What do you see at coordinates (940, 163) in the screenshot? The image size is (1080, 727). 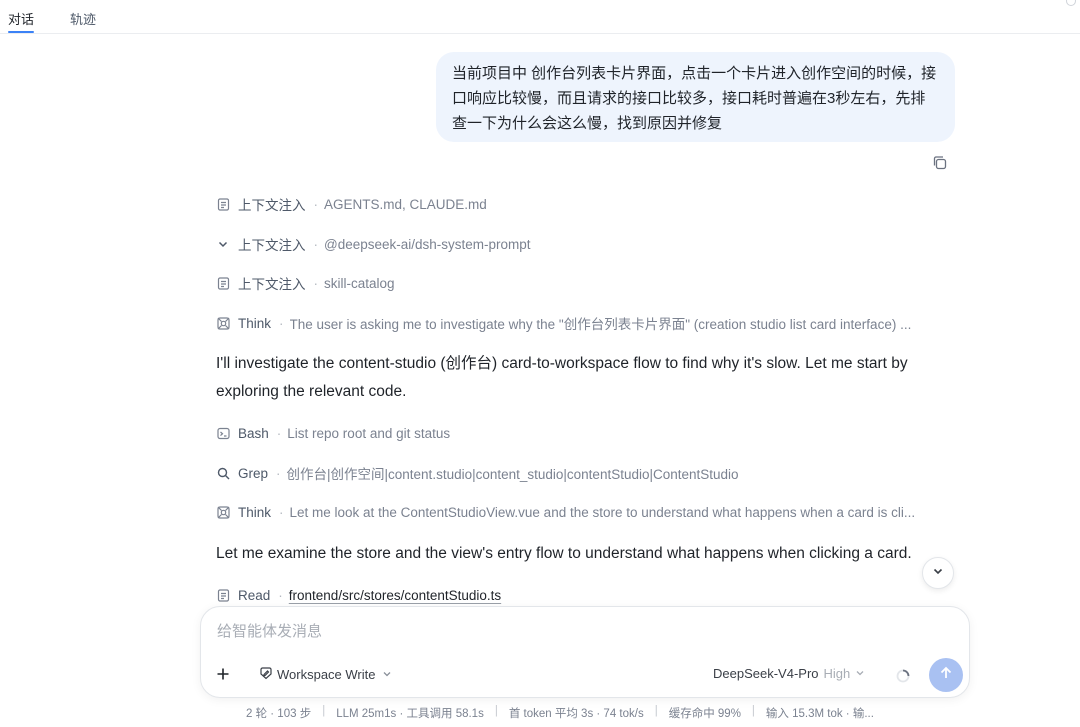 I see `copy-icon` at bounding box center [940, 163].